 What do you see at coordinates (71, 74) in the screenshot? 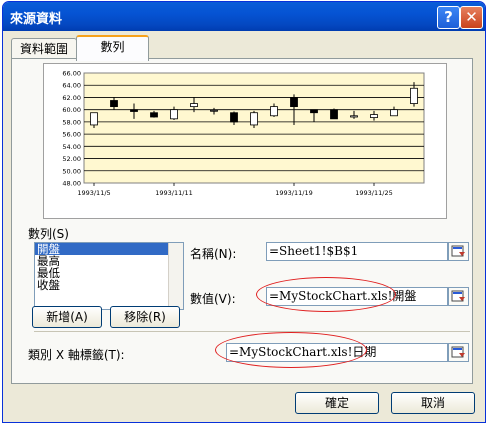
I see `y-tick-label: 66.00` at bounding box center [71, 74].